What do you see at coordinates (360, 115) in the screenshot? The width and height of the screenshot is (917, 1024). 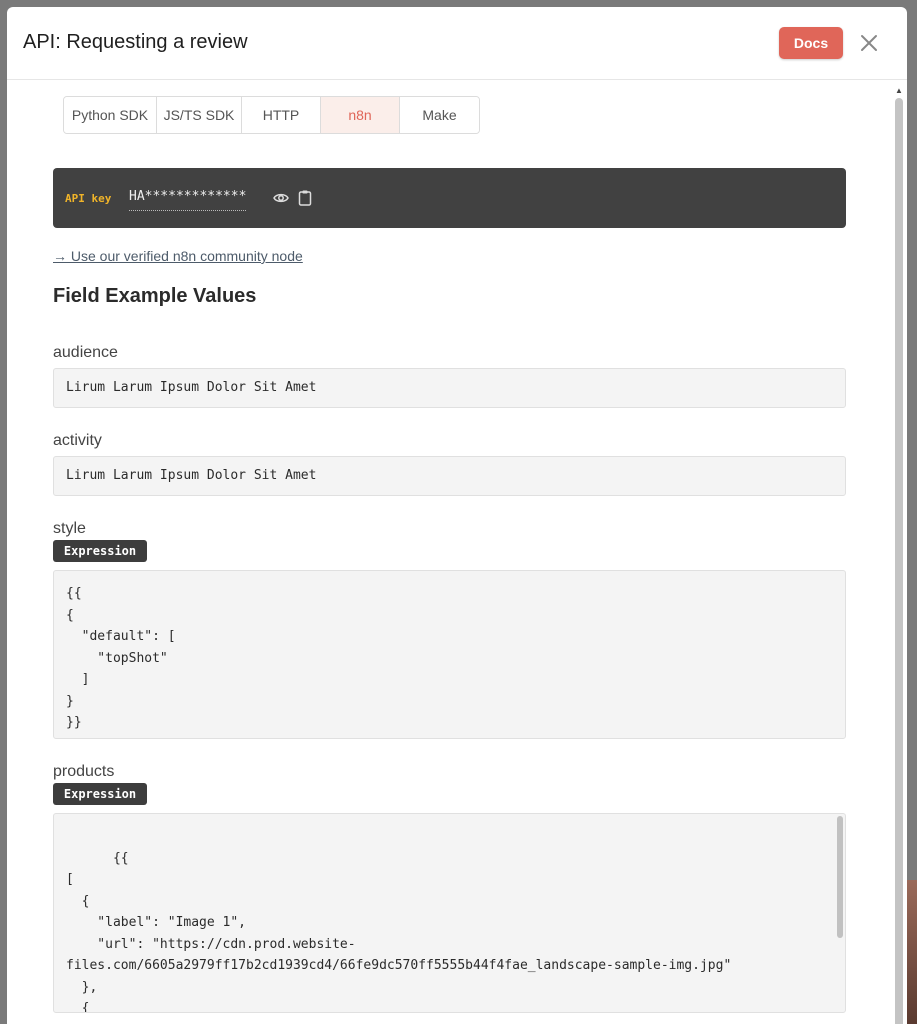 I see `tab-n8n: n8n` at bounding box center [360, 115].